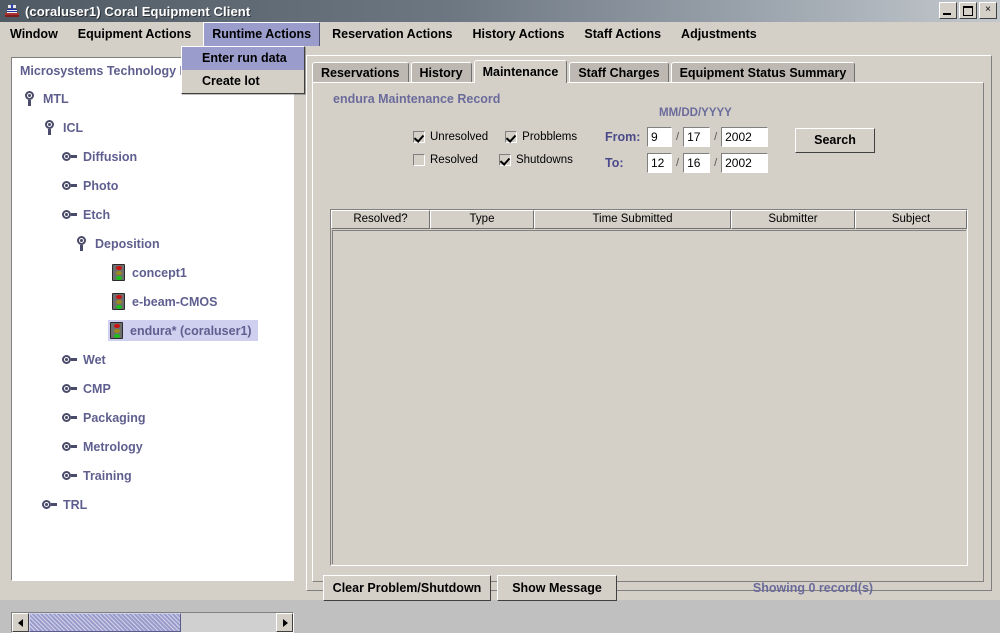 This screenshot has height=633, width=1000. Describe the element at coordinates (392, 34) in the screenshot. I see `menu-reservation-actions: Reservation Actions` at that location.